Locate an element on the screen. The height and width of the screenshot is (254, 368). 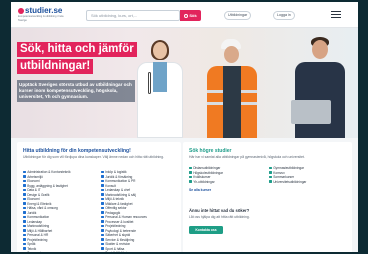
search-button: Sök is located at coordinates (190, 15).